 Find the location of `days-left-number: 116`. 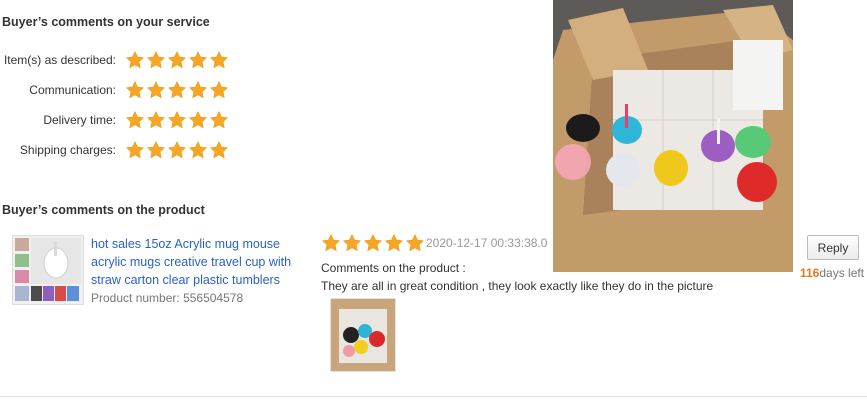

days-left-number: 116 is located at coordinates (810, 273).